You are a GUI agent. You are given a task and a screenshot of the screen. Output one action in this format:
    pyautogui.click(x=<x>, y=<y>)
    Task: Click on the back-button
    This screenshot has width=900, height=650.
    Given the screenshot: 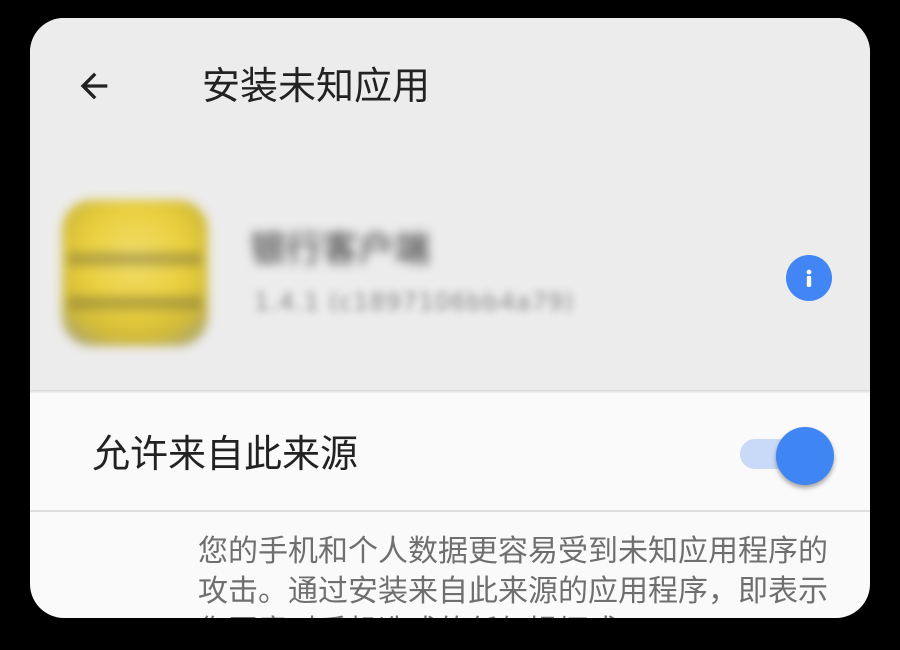 What is the action you would take?
    pyautogui.click(x=94, y=86)
    